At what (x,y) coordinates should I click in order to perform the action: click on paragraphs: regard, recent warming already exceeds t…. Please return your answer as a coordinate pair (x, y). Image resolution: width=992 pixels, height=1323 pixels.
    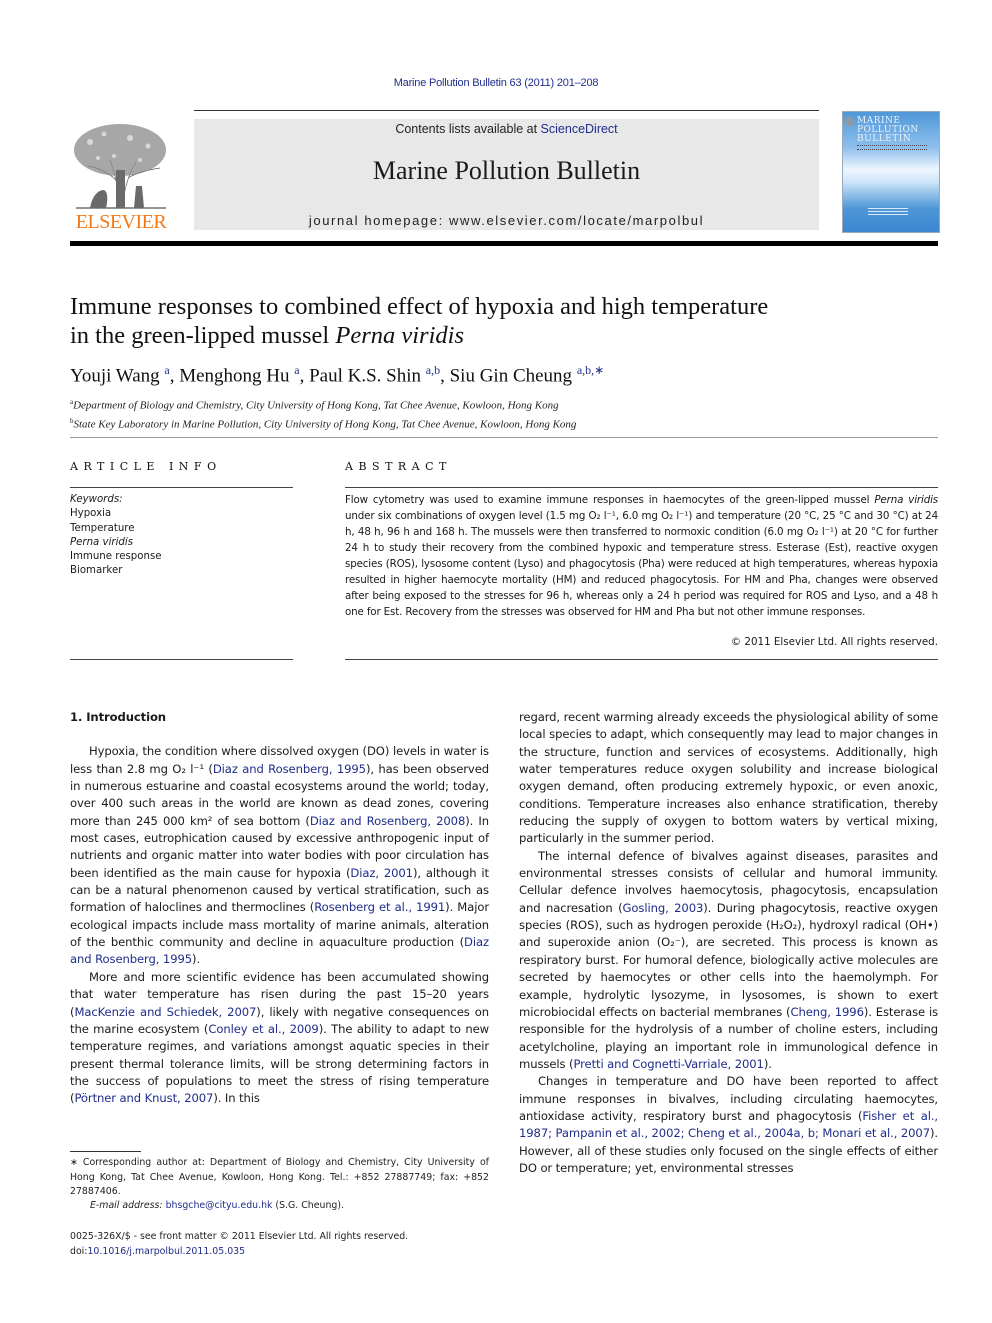
    Looking at the image, I should click on (728, 943).